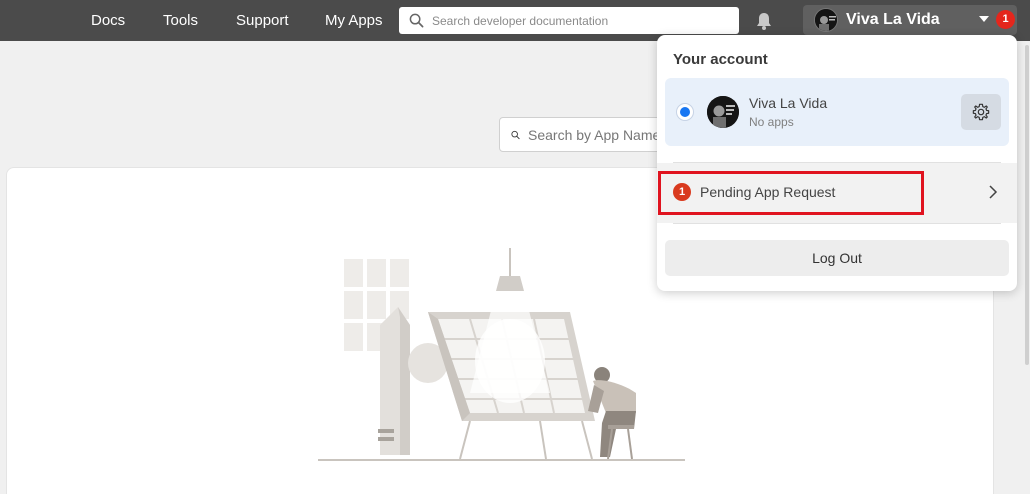  Describe the element at coordinates (764, 21) in the screenshot. I see `bell-icon` at that location.